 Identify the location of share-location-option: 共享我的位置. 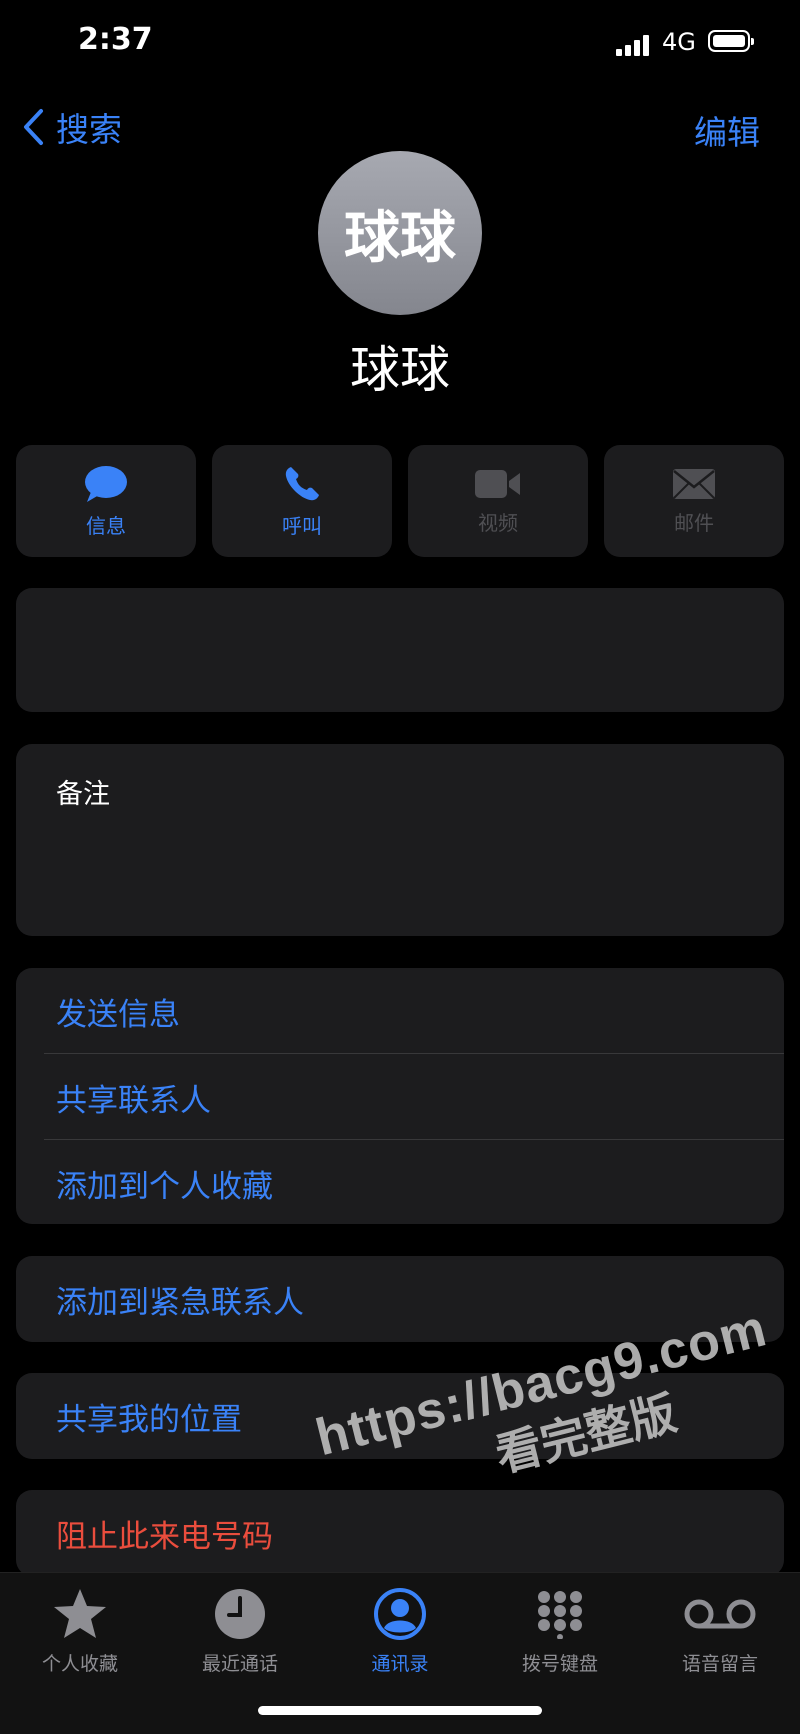
(400, 1416).